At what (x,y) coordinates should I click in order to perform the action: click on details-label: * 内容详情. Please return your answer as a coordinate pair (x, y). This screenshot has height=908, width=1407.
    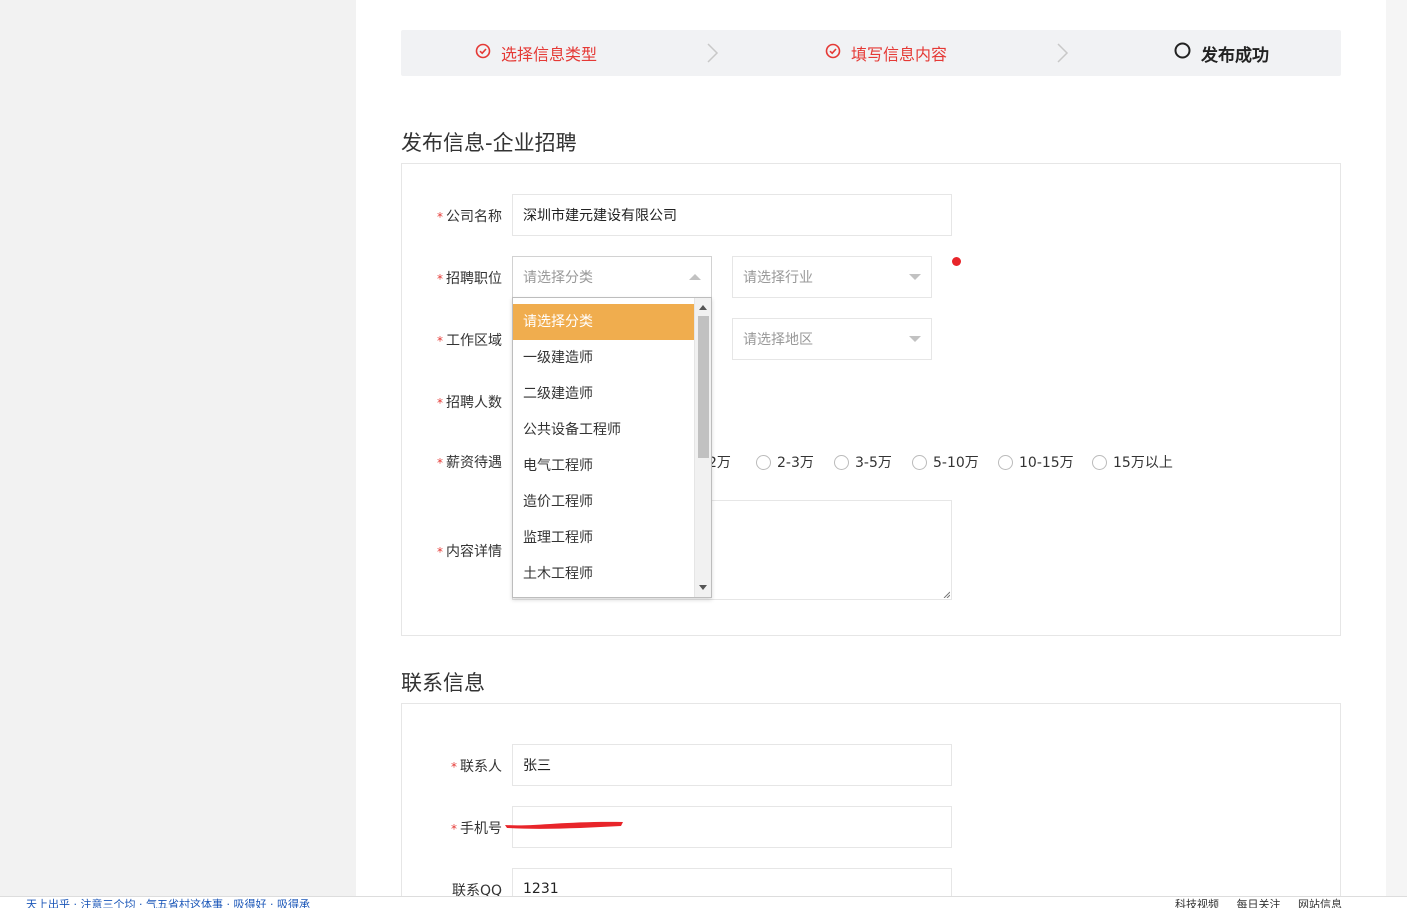
    Looking at the image, I should click on (469, 552).